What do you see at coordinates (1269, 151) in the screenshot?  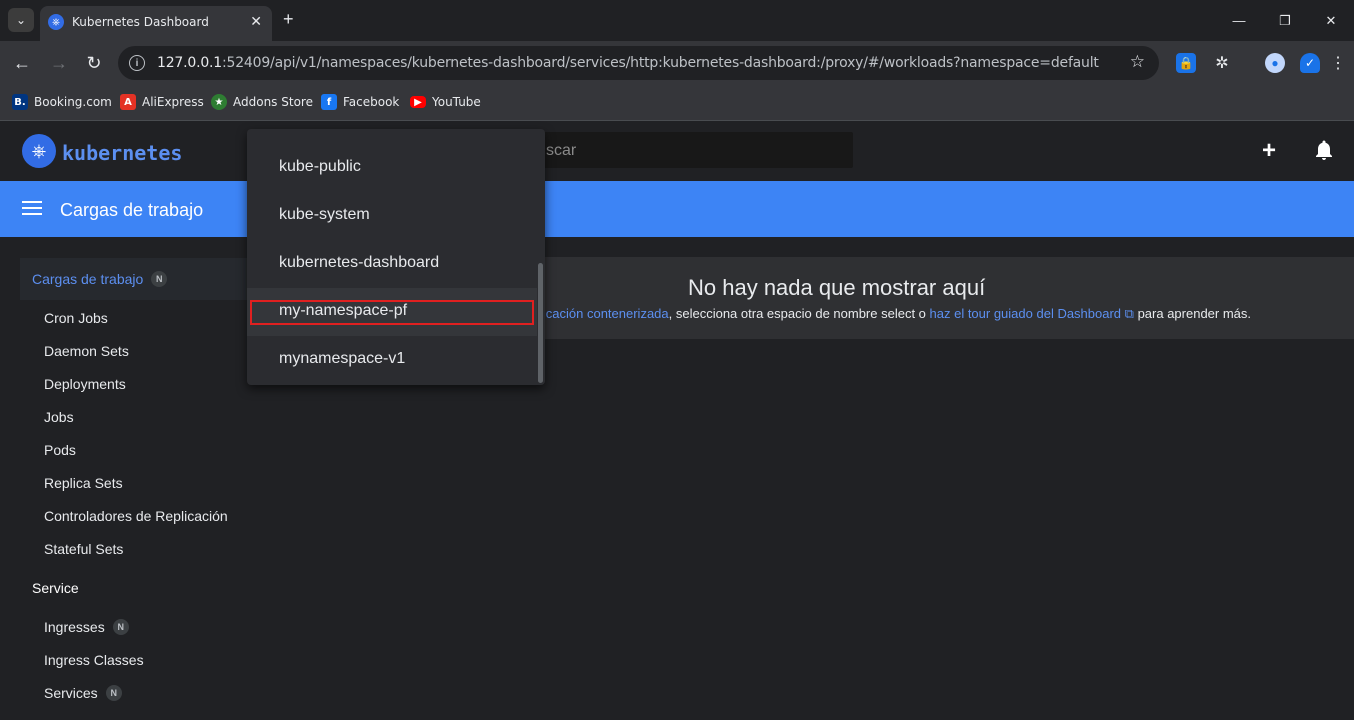 I see `create-resource-icon: +` at bounding box center [1269, 151].